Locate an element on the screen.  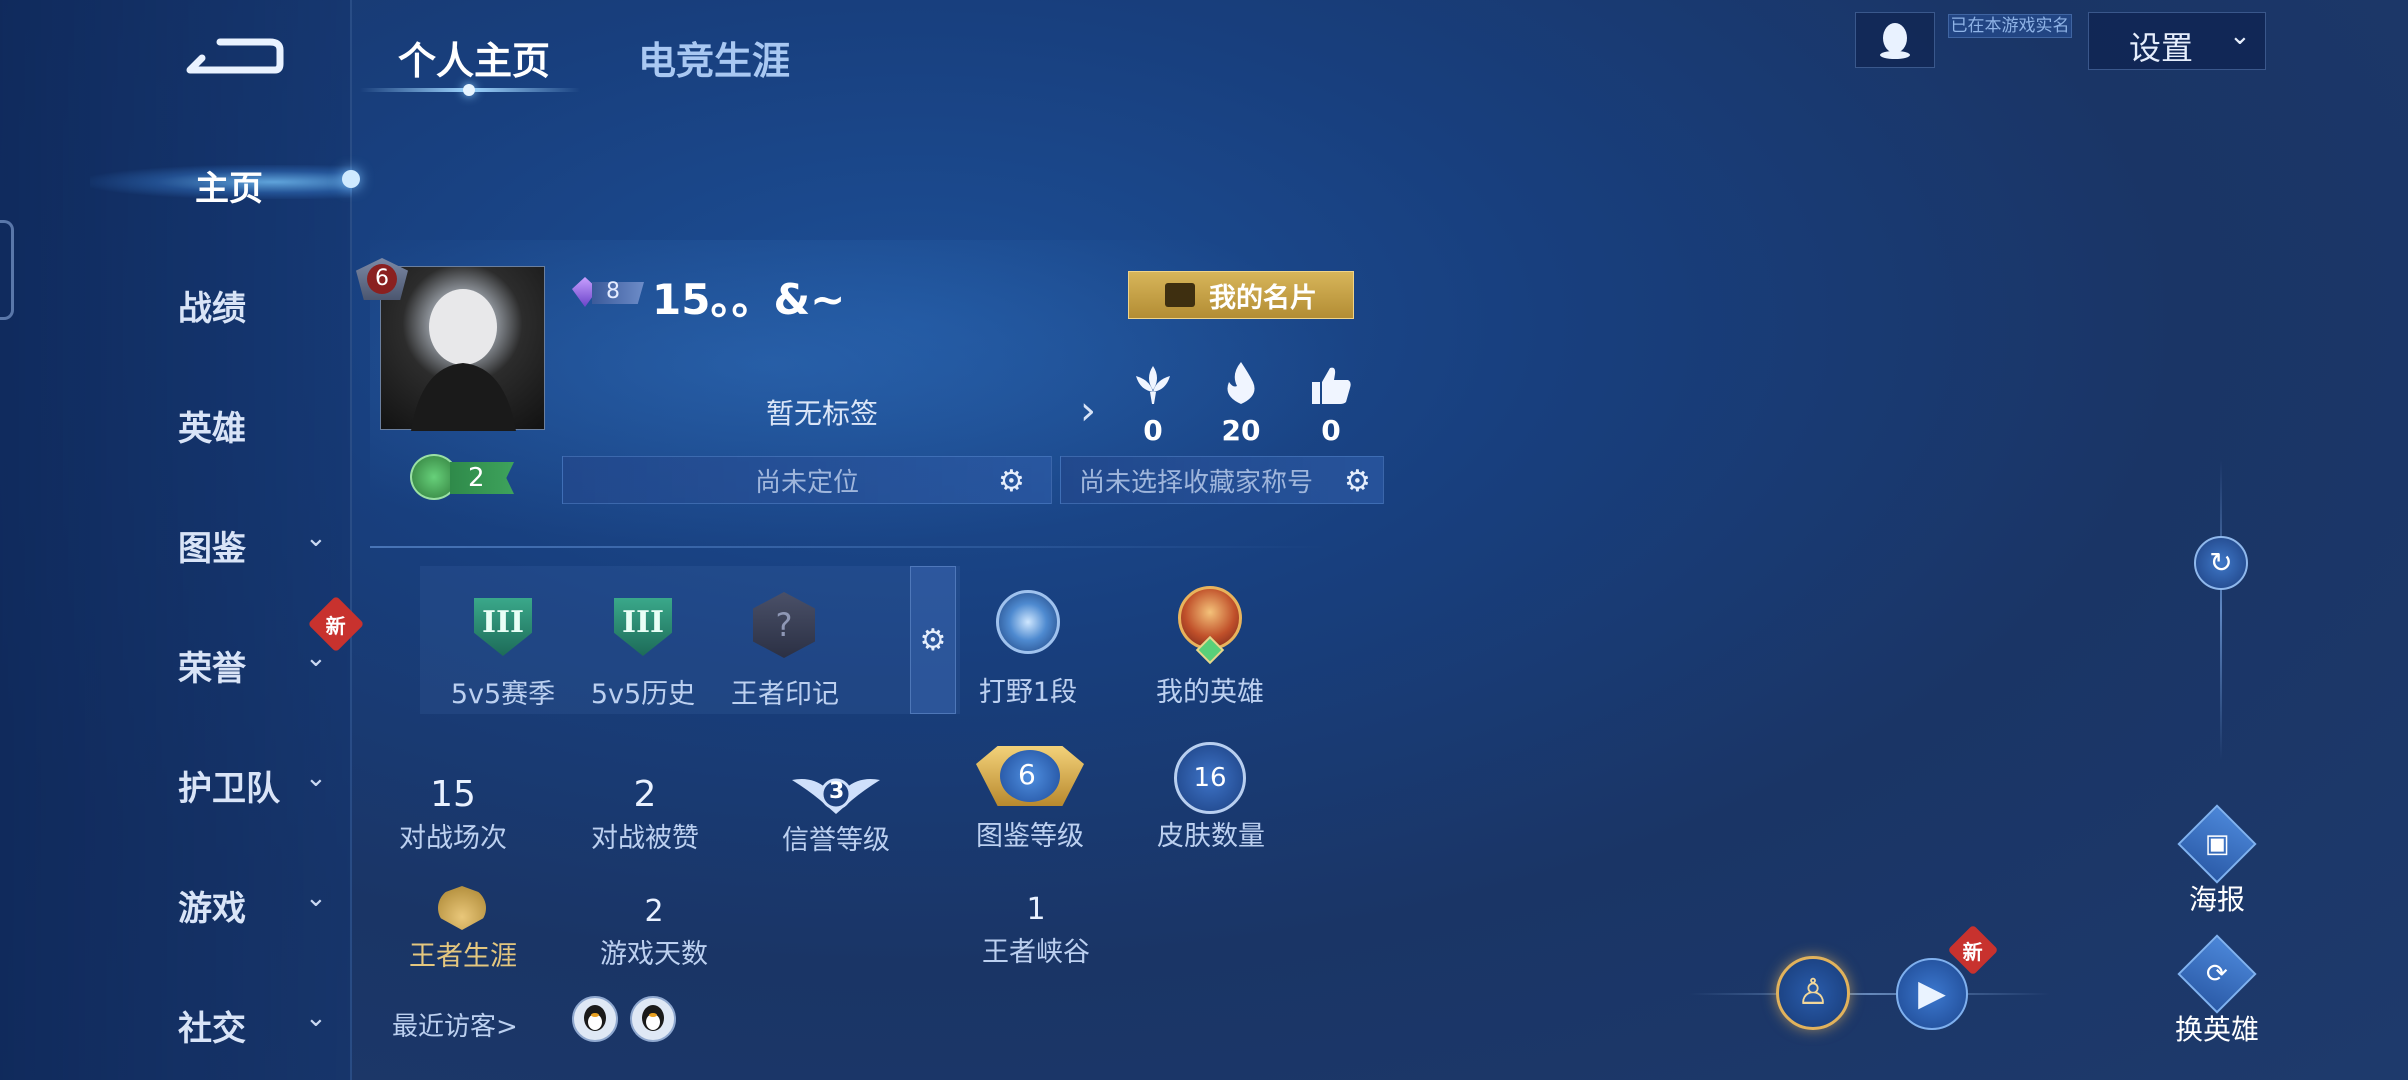
lotus-icon is located at coordinates (1153, 388).